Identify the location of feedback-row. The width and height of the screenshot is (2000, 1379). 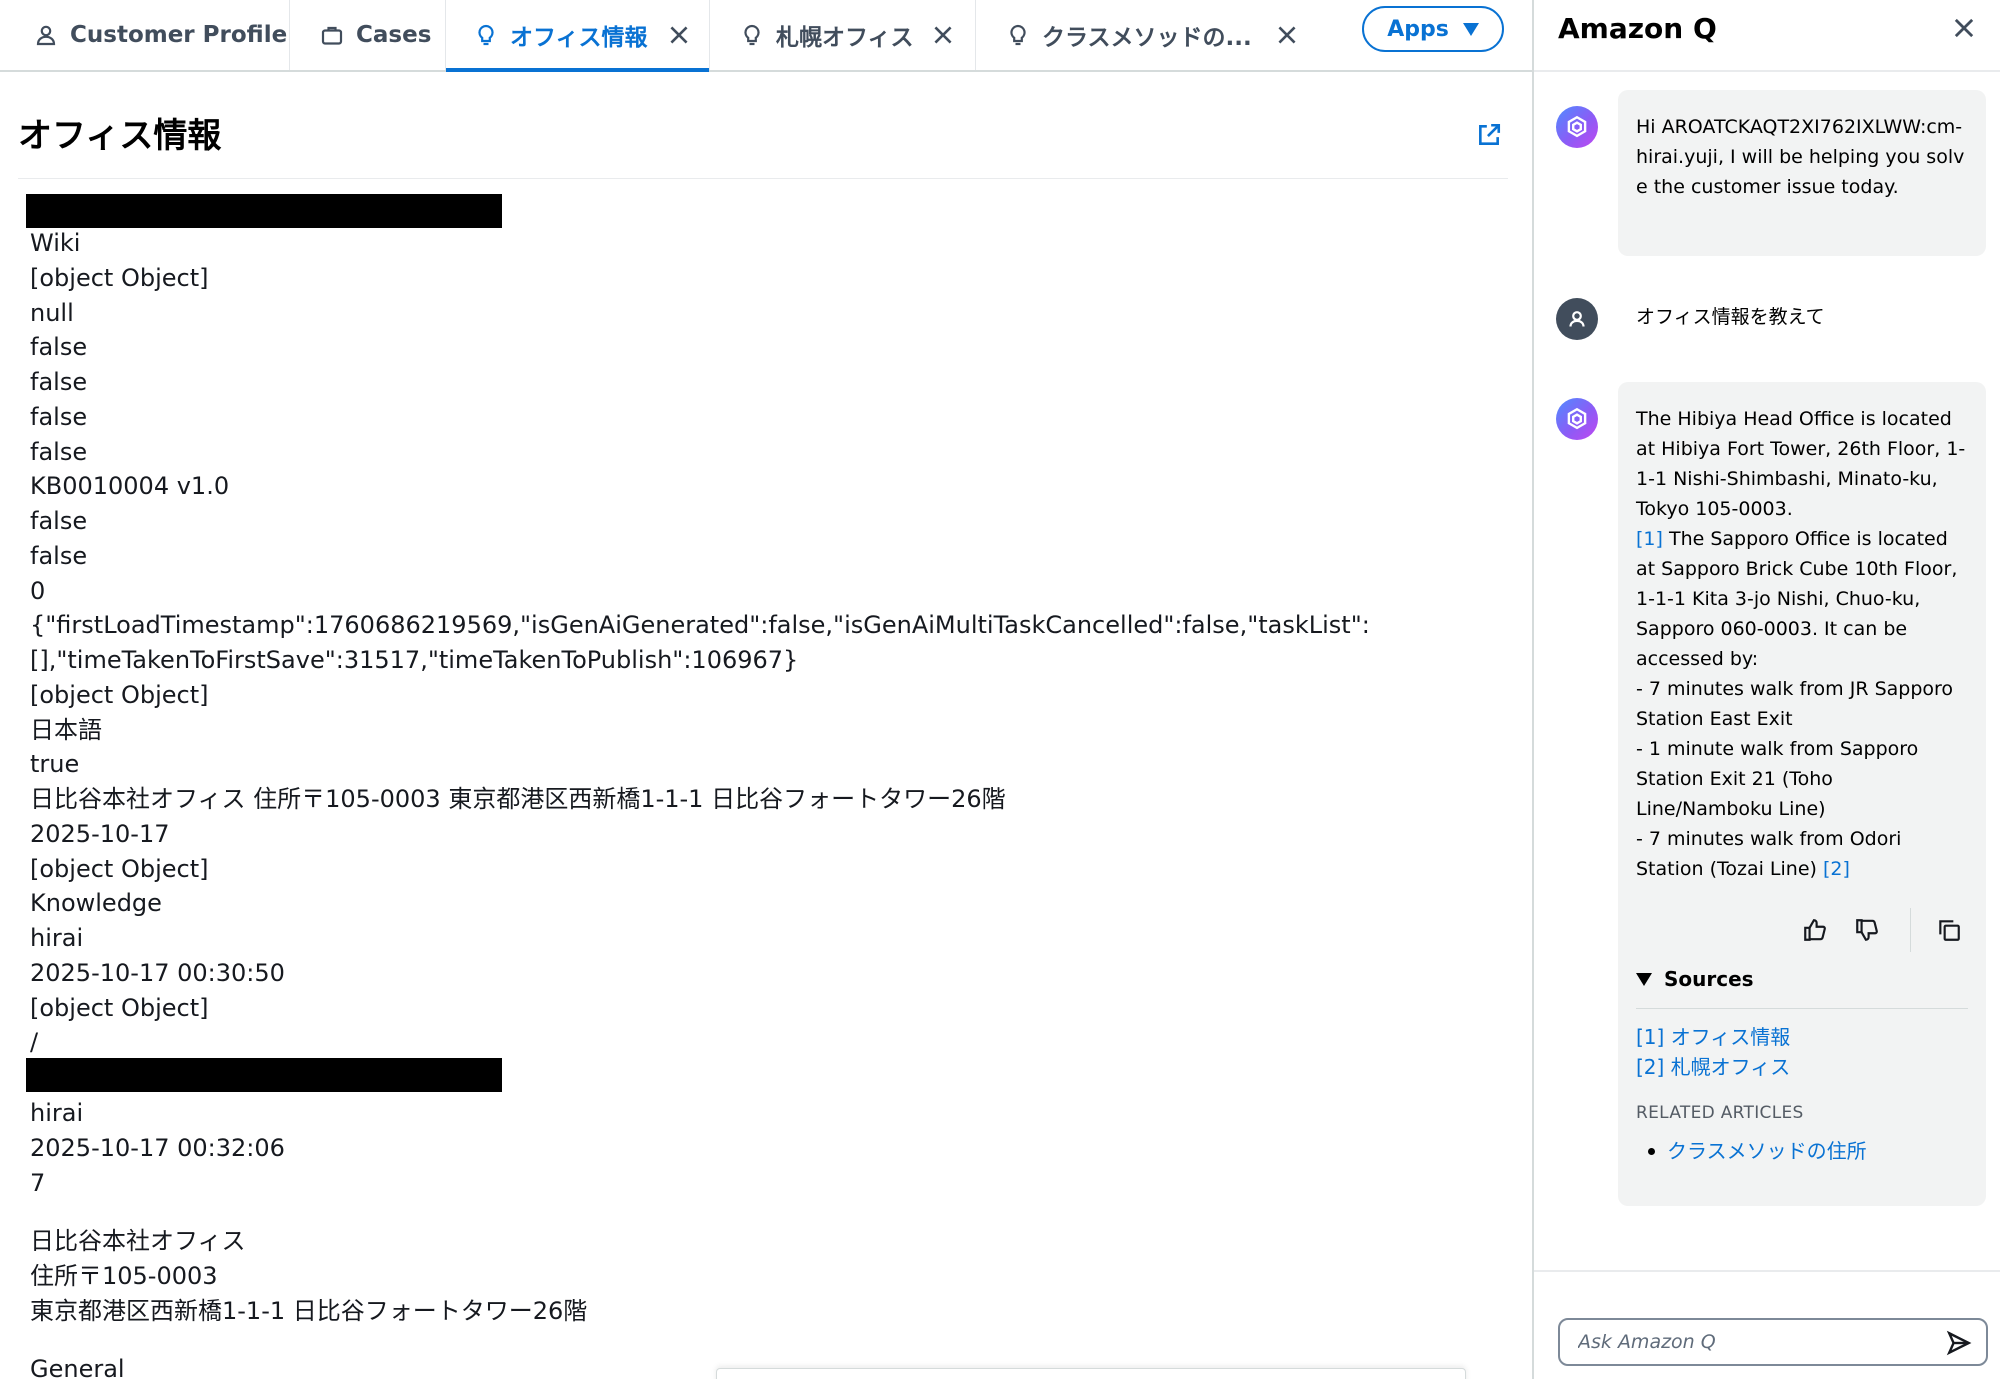
(1802, 930).